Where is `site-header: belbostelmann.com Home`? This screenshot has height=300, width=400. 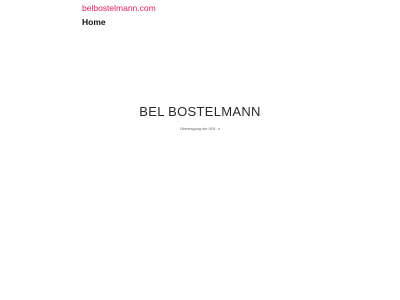 site-header: belbostelmann.com Home is located at coordinates (232, 17).